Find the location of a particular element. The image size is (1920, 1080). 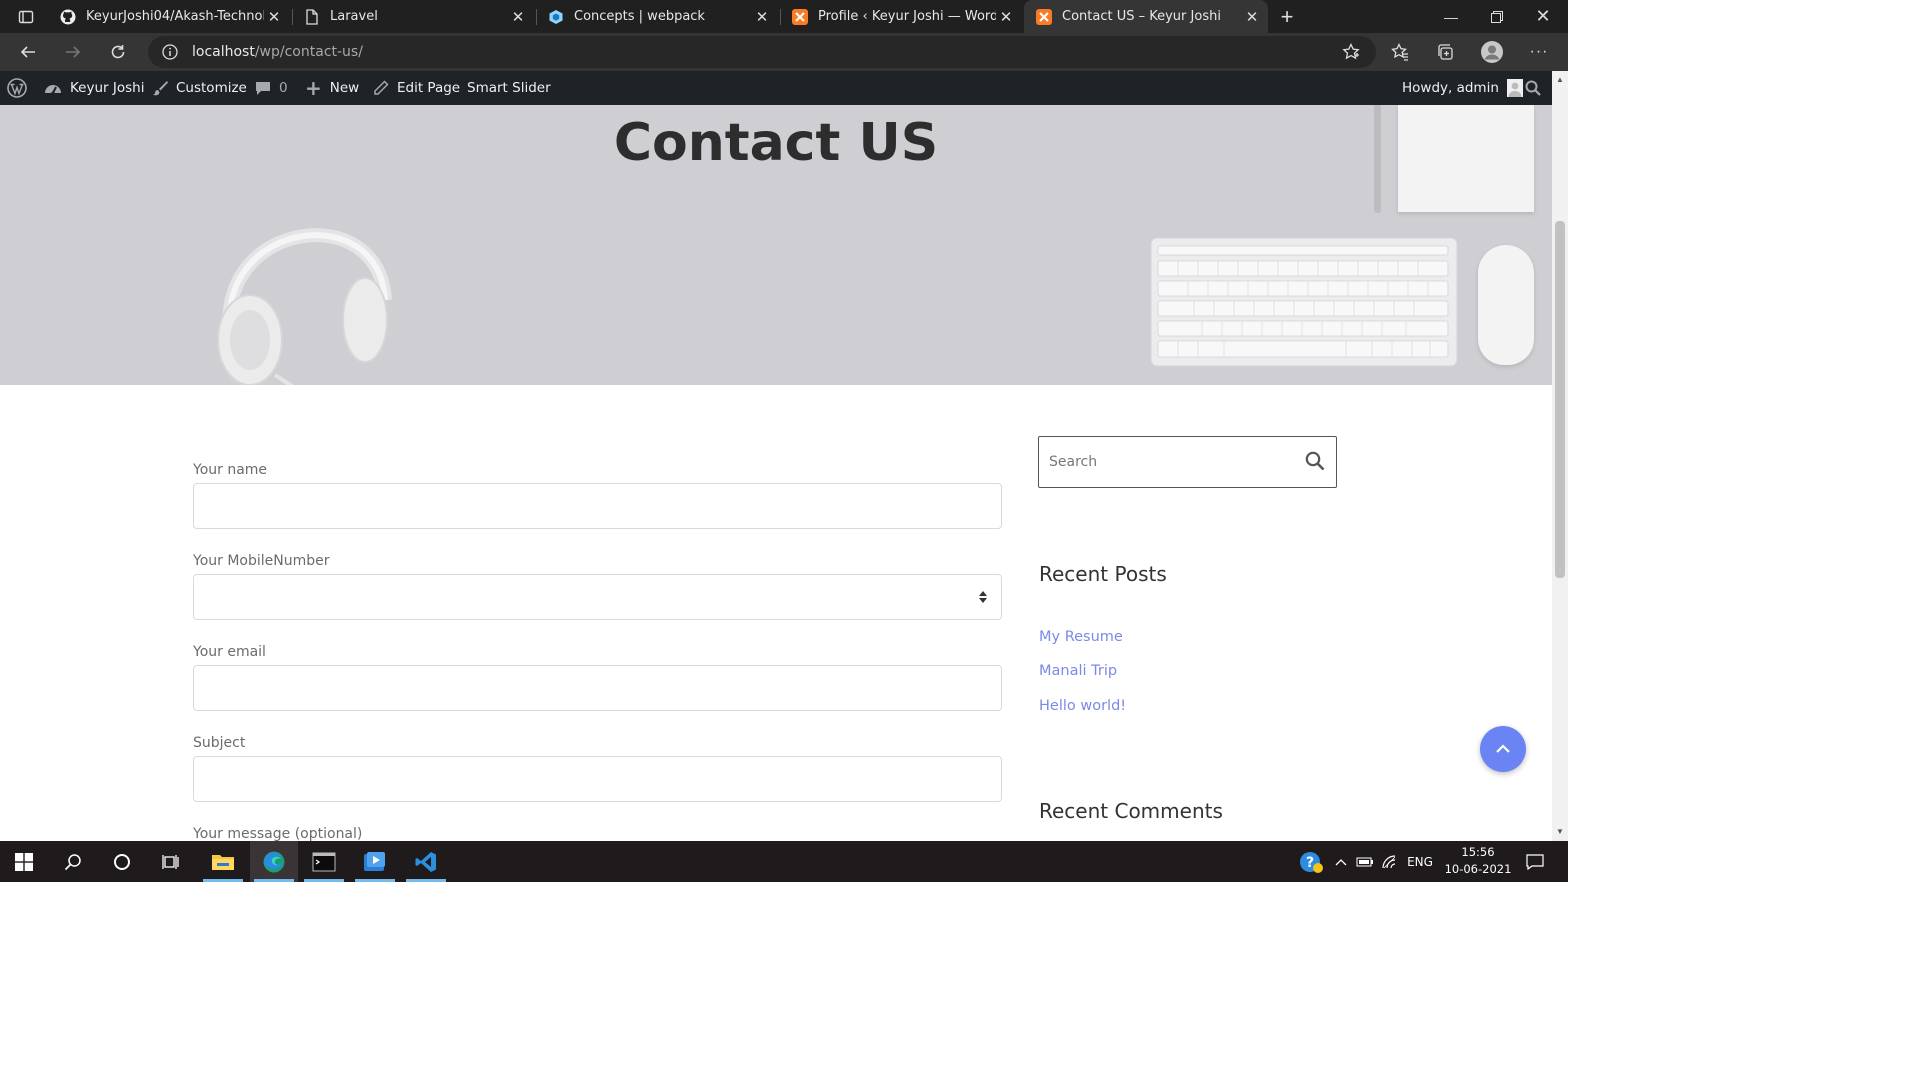

pencil-icon is located at coordinates (381, 88).